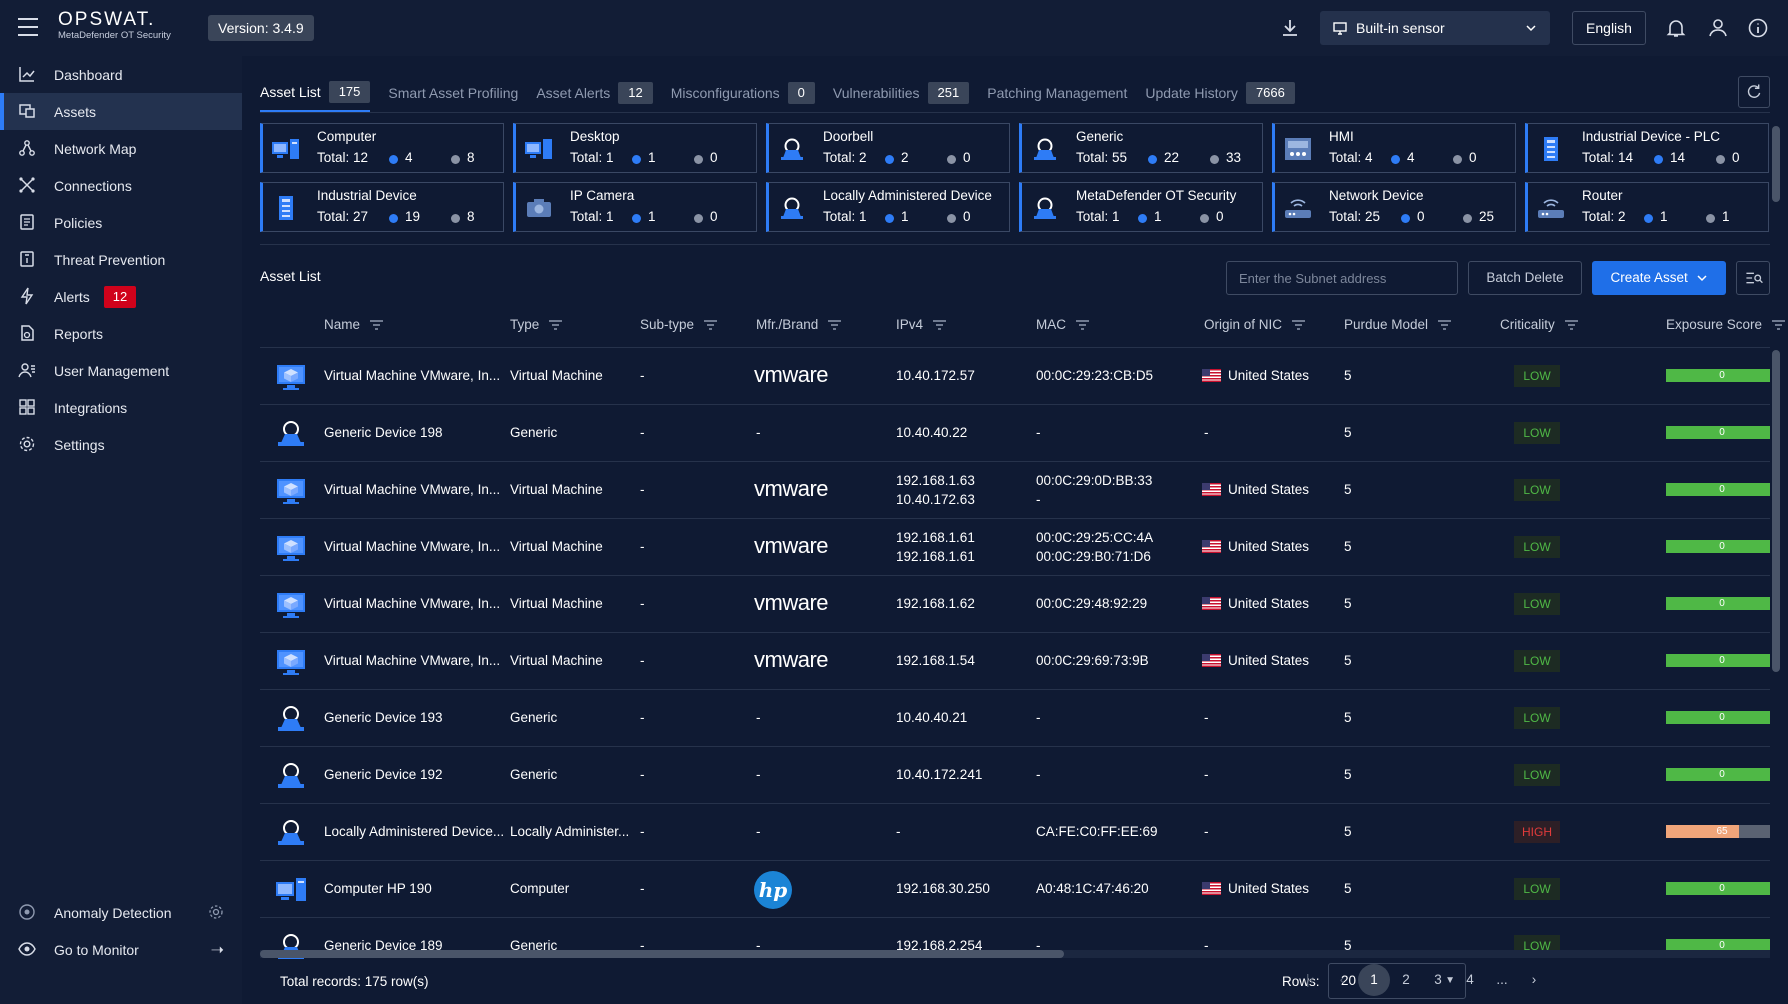 The height and width of the screenshot is (1004, 1788). What do you see at coordinates (1776, 164) in the screenshot?
I see `cards-scrollbar` at bounding box center [1776, 164].